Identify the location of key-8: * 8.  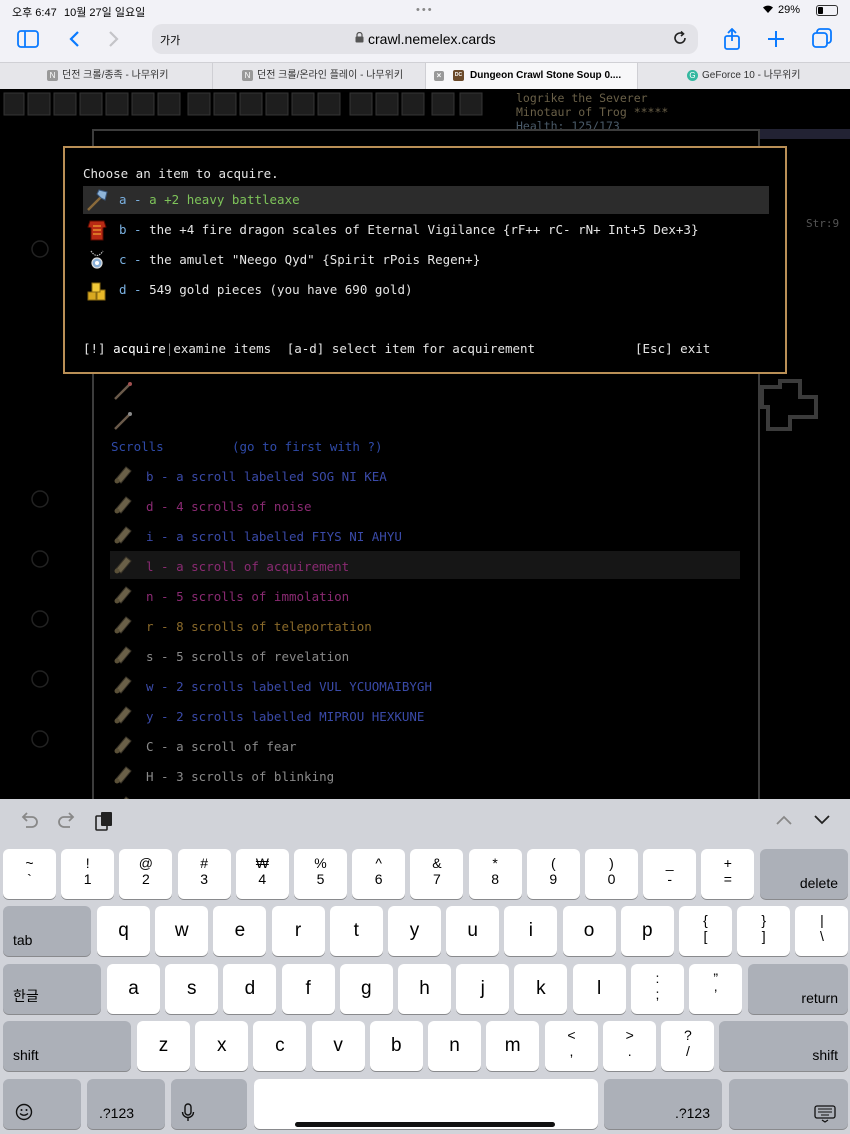
(495, 874).